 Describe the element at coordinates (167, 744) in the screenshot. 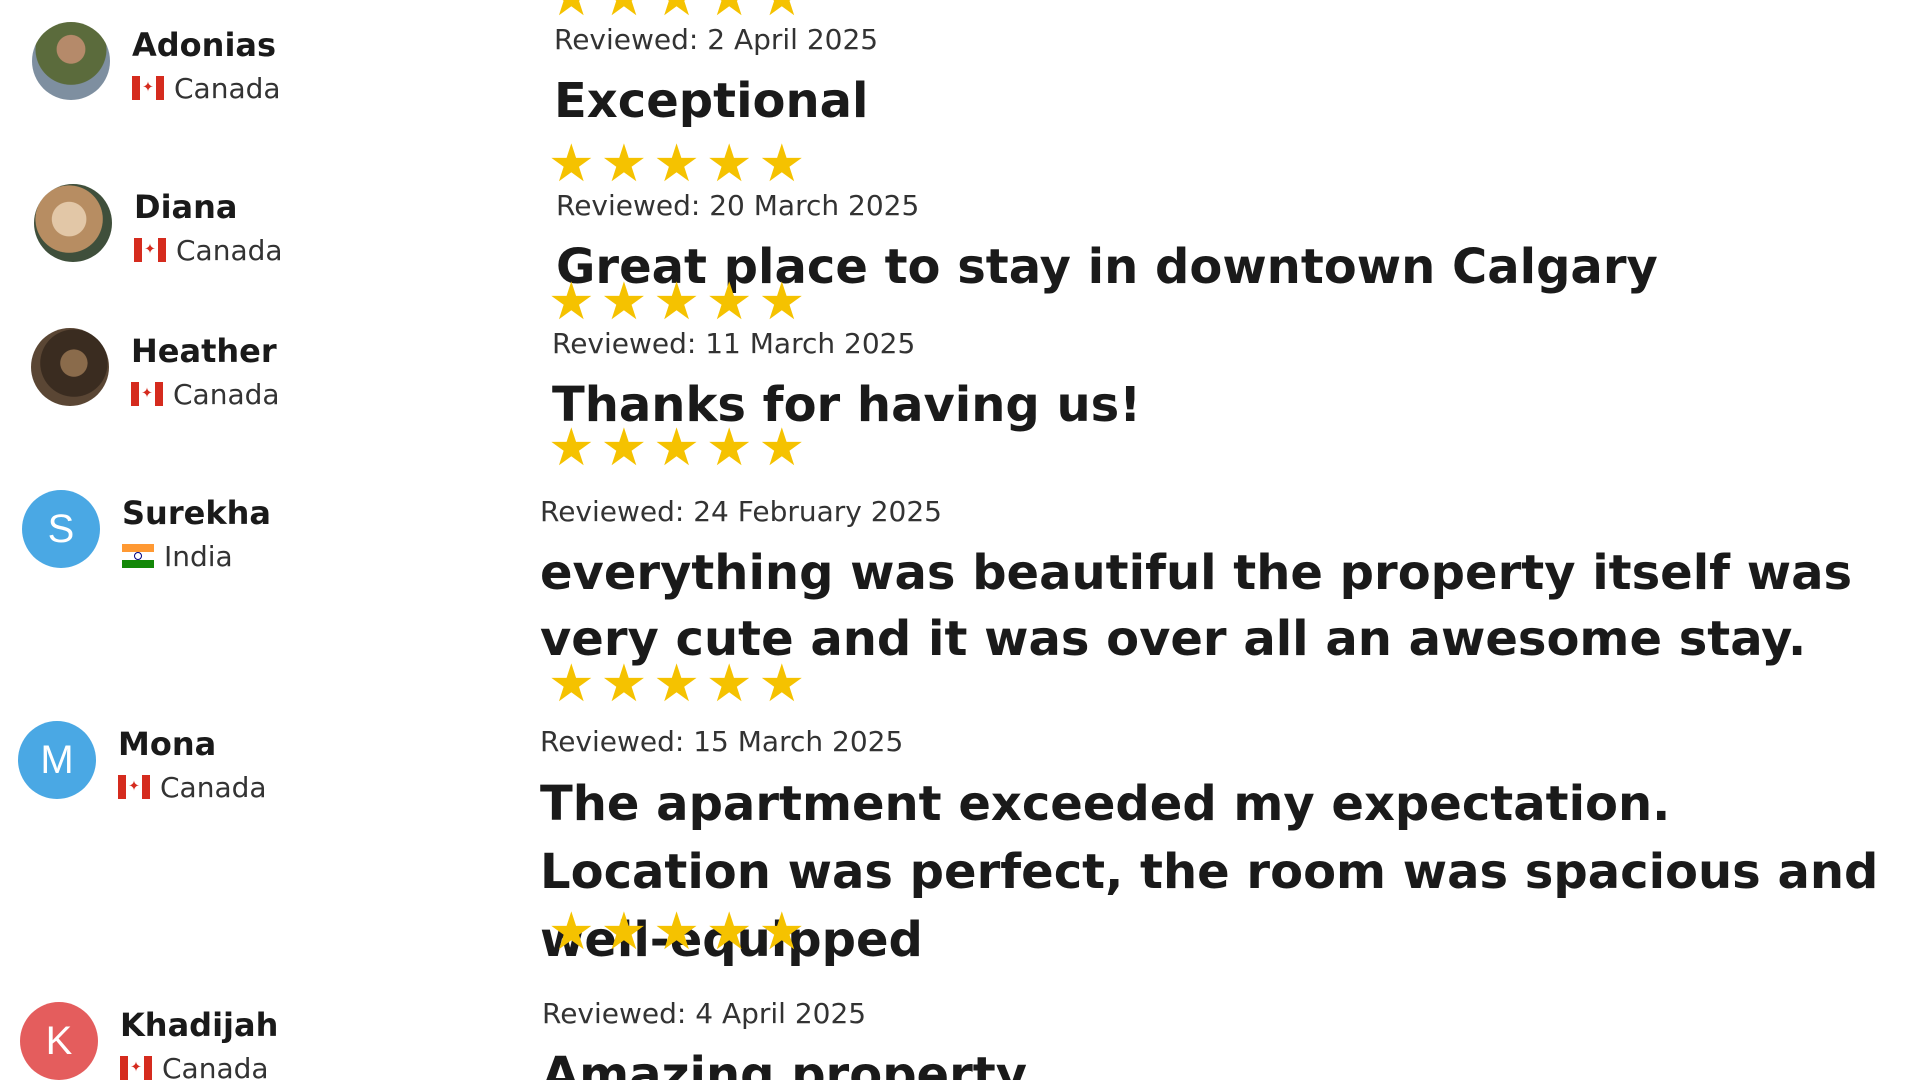

I see `reviewer-name: Mona` at that location.